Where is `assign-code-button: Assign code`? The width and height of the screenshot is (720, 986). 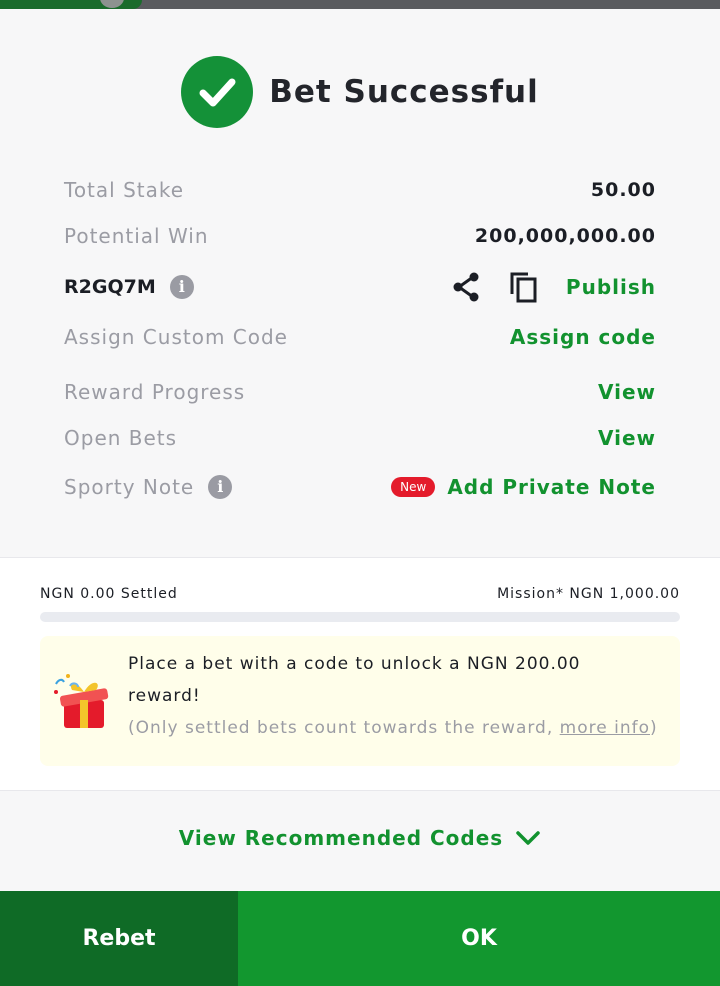
assign-code-button: Assign code is located at coordinates (583, 337).